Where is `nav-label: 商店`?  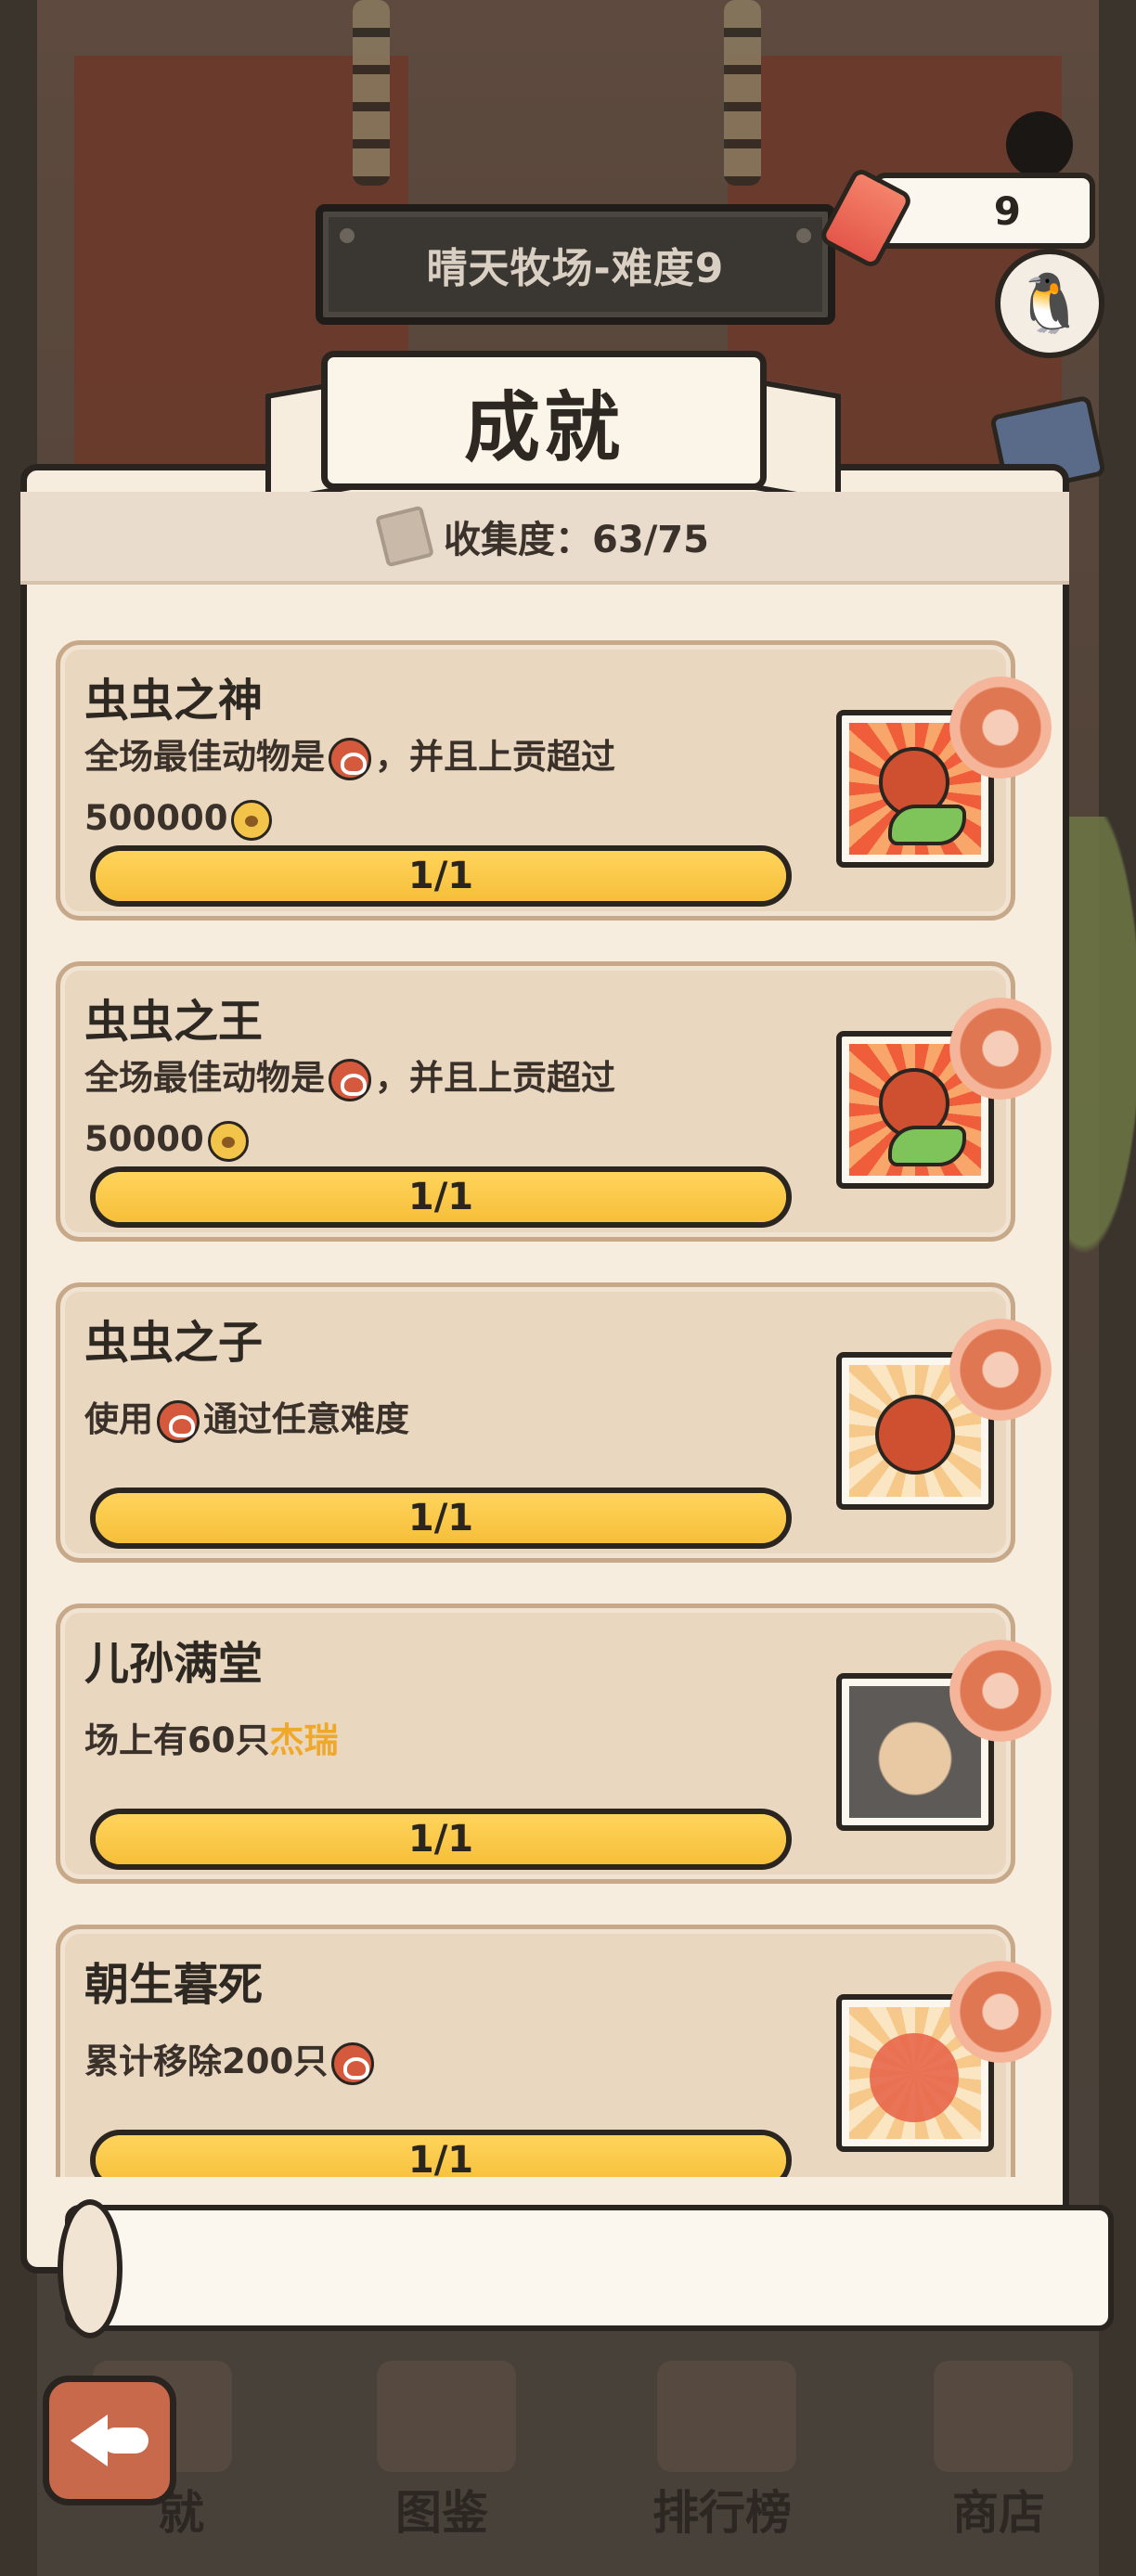
nav-label: 商店 is located at coordinates (998, 2513).